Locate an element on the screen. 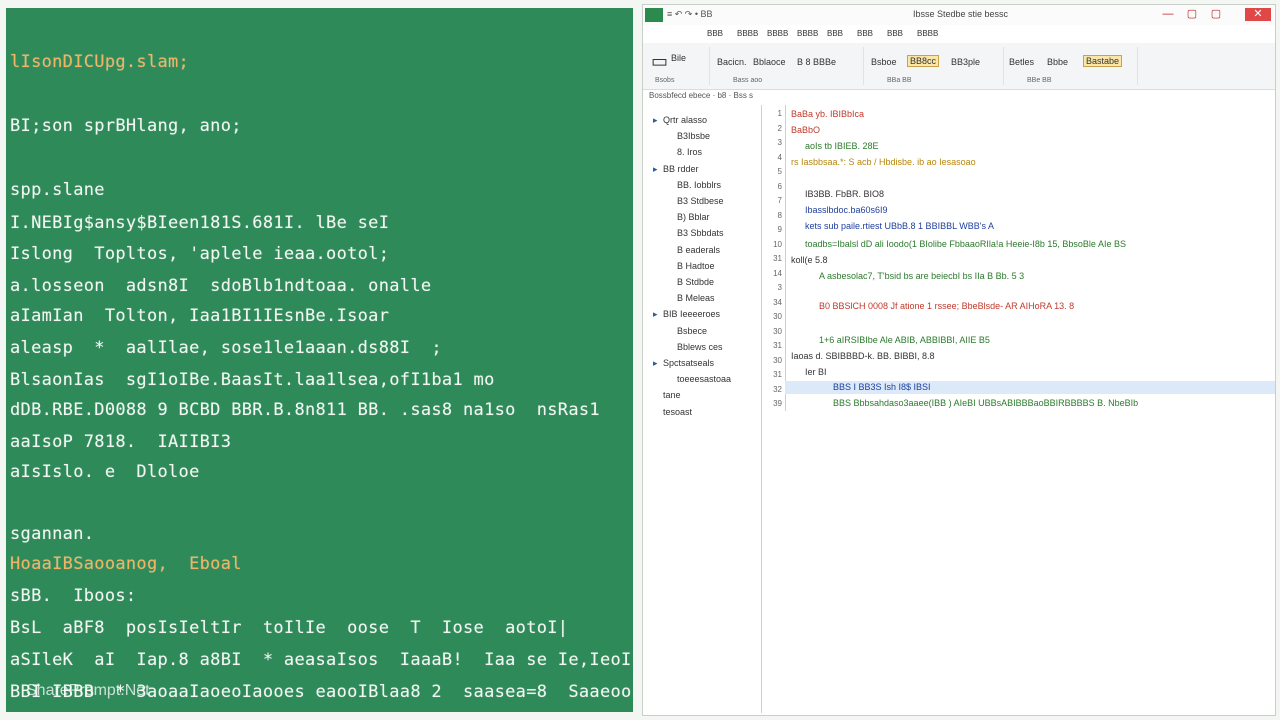 The width and height of the screenshot is (1280, 720). console-line: sgannan. is located at coordinates (52, 534).